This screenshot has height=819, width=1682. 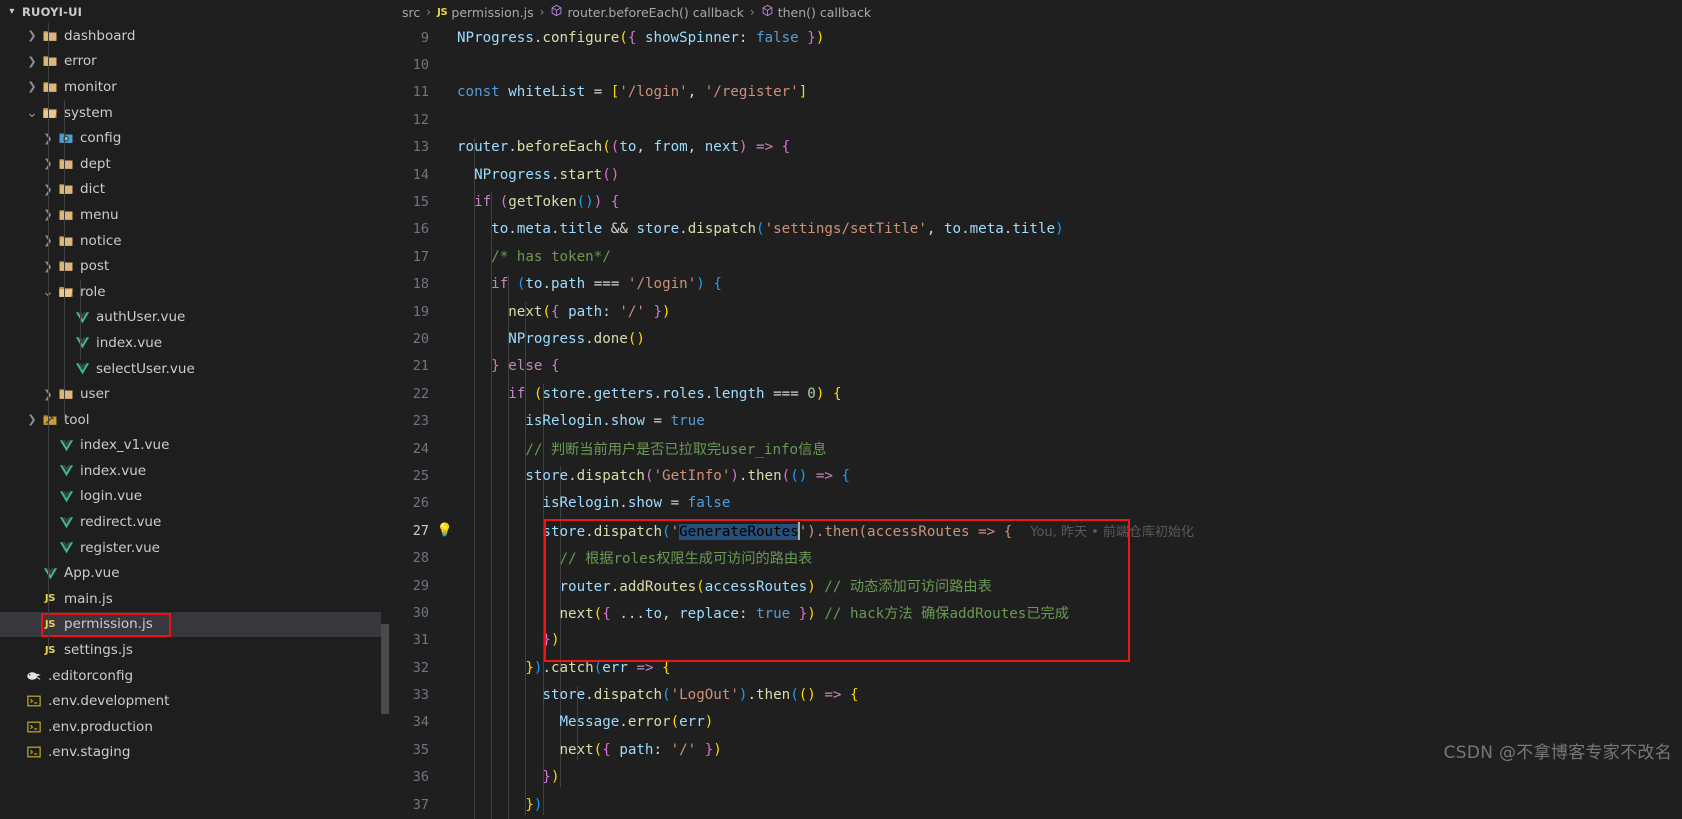 What do you see at coordinates (190, 215) in the screenshot?
I see `tree-item-menu: ❯menu` at bounding box center [190, 215].